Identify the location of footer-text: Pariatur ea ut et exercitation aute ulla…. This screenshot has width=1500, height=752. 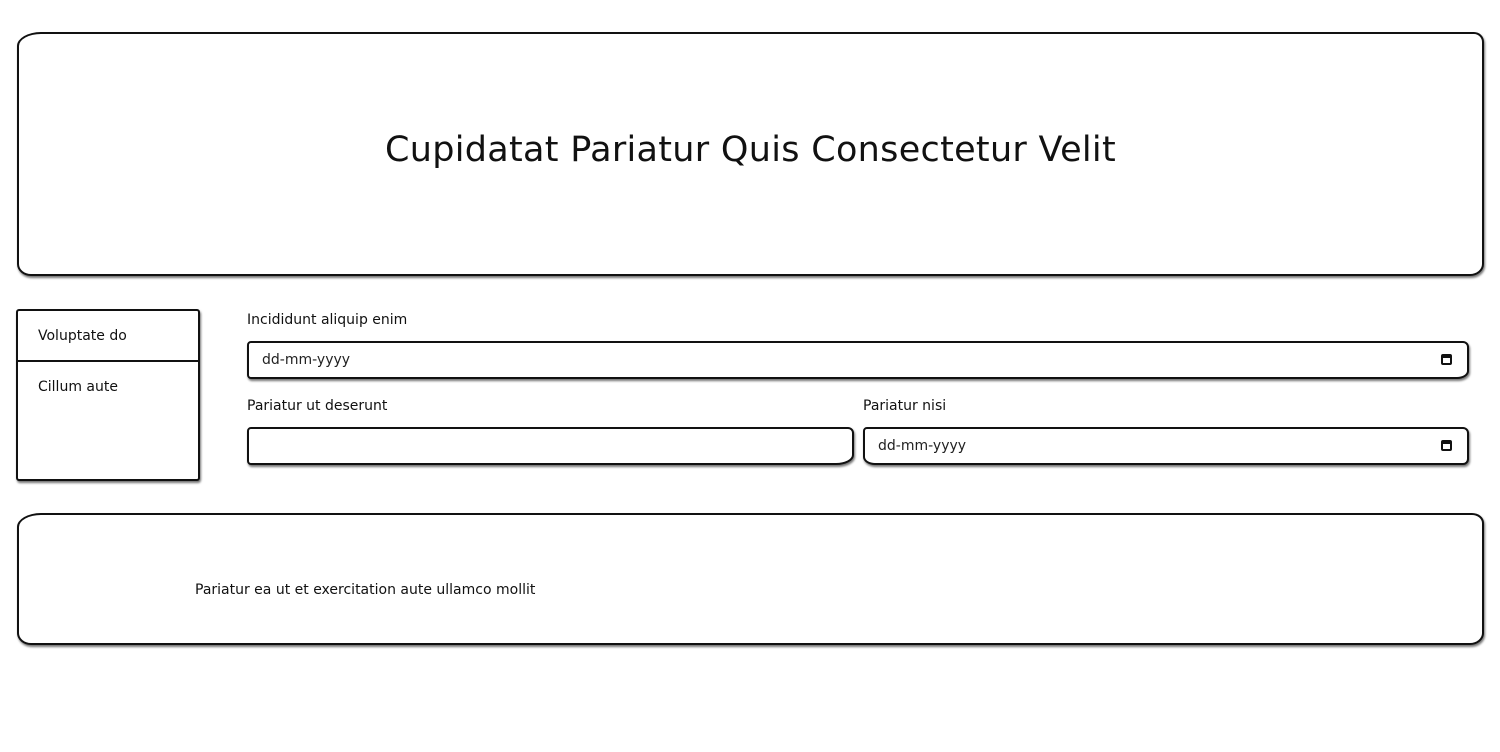
(365, 590).